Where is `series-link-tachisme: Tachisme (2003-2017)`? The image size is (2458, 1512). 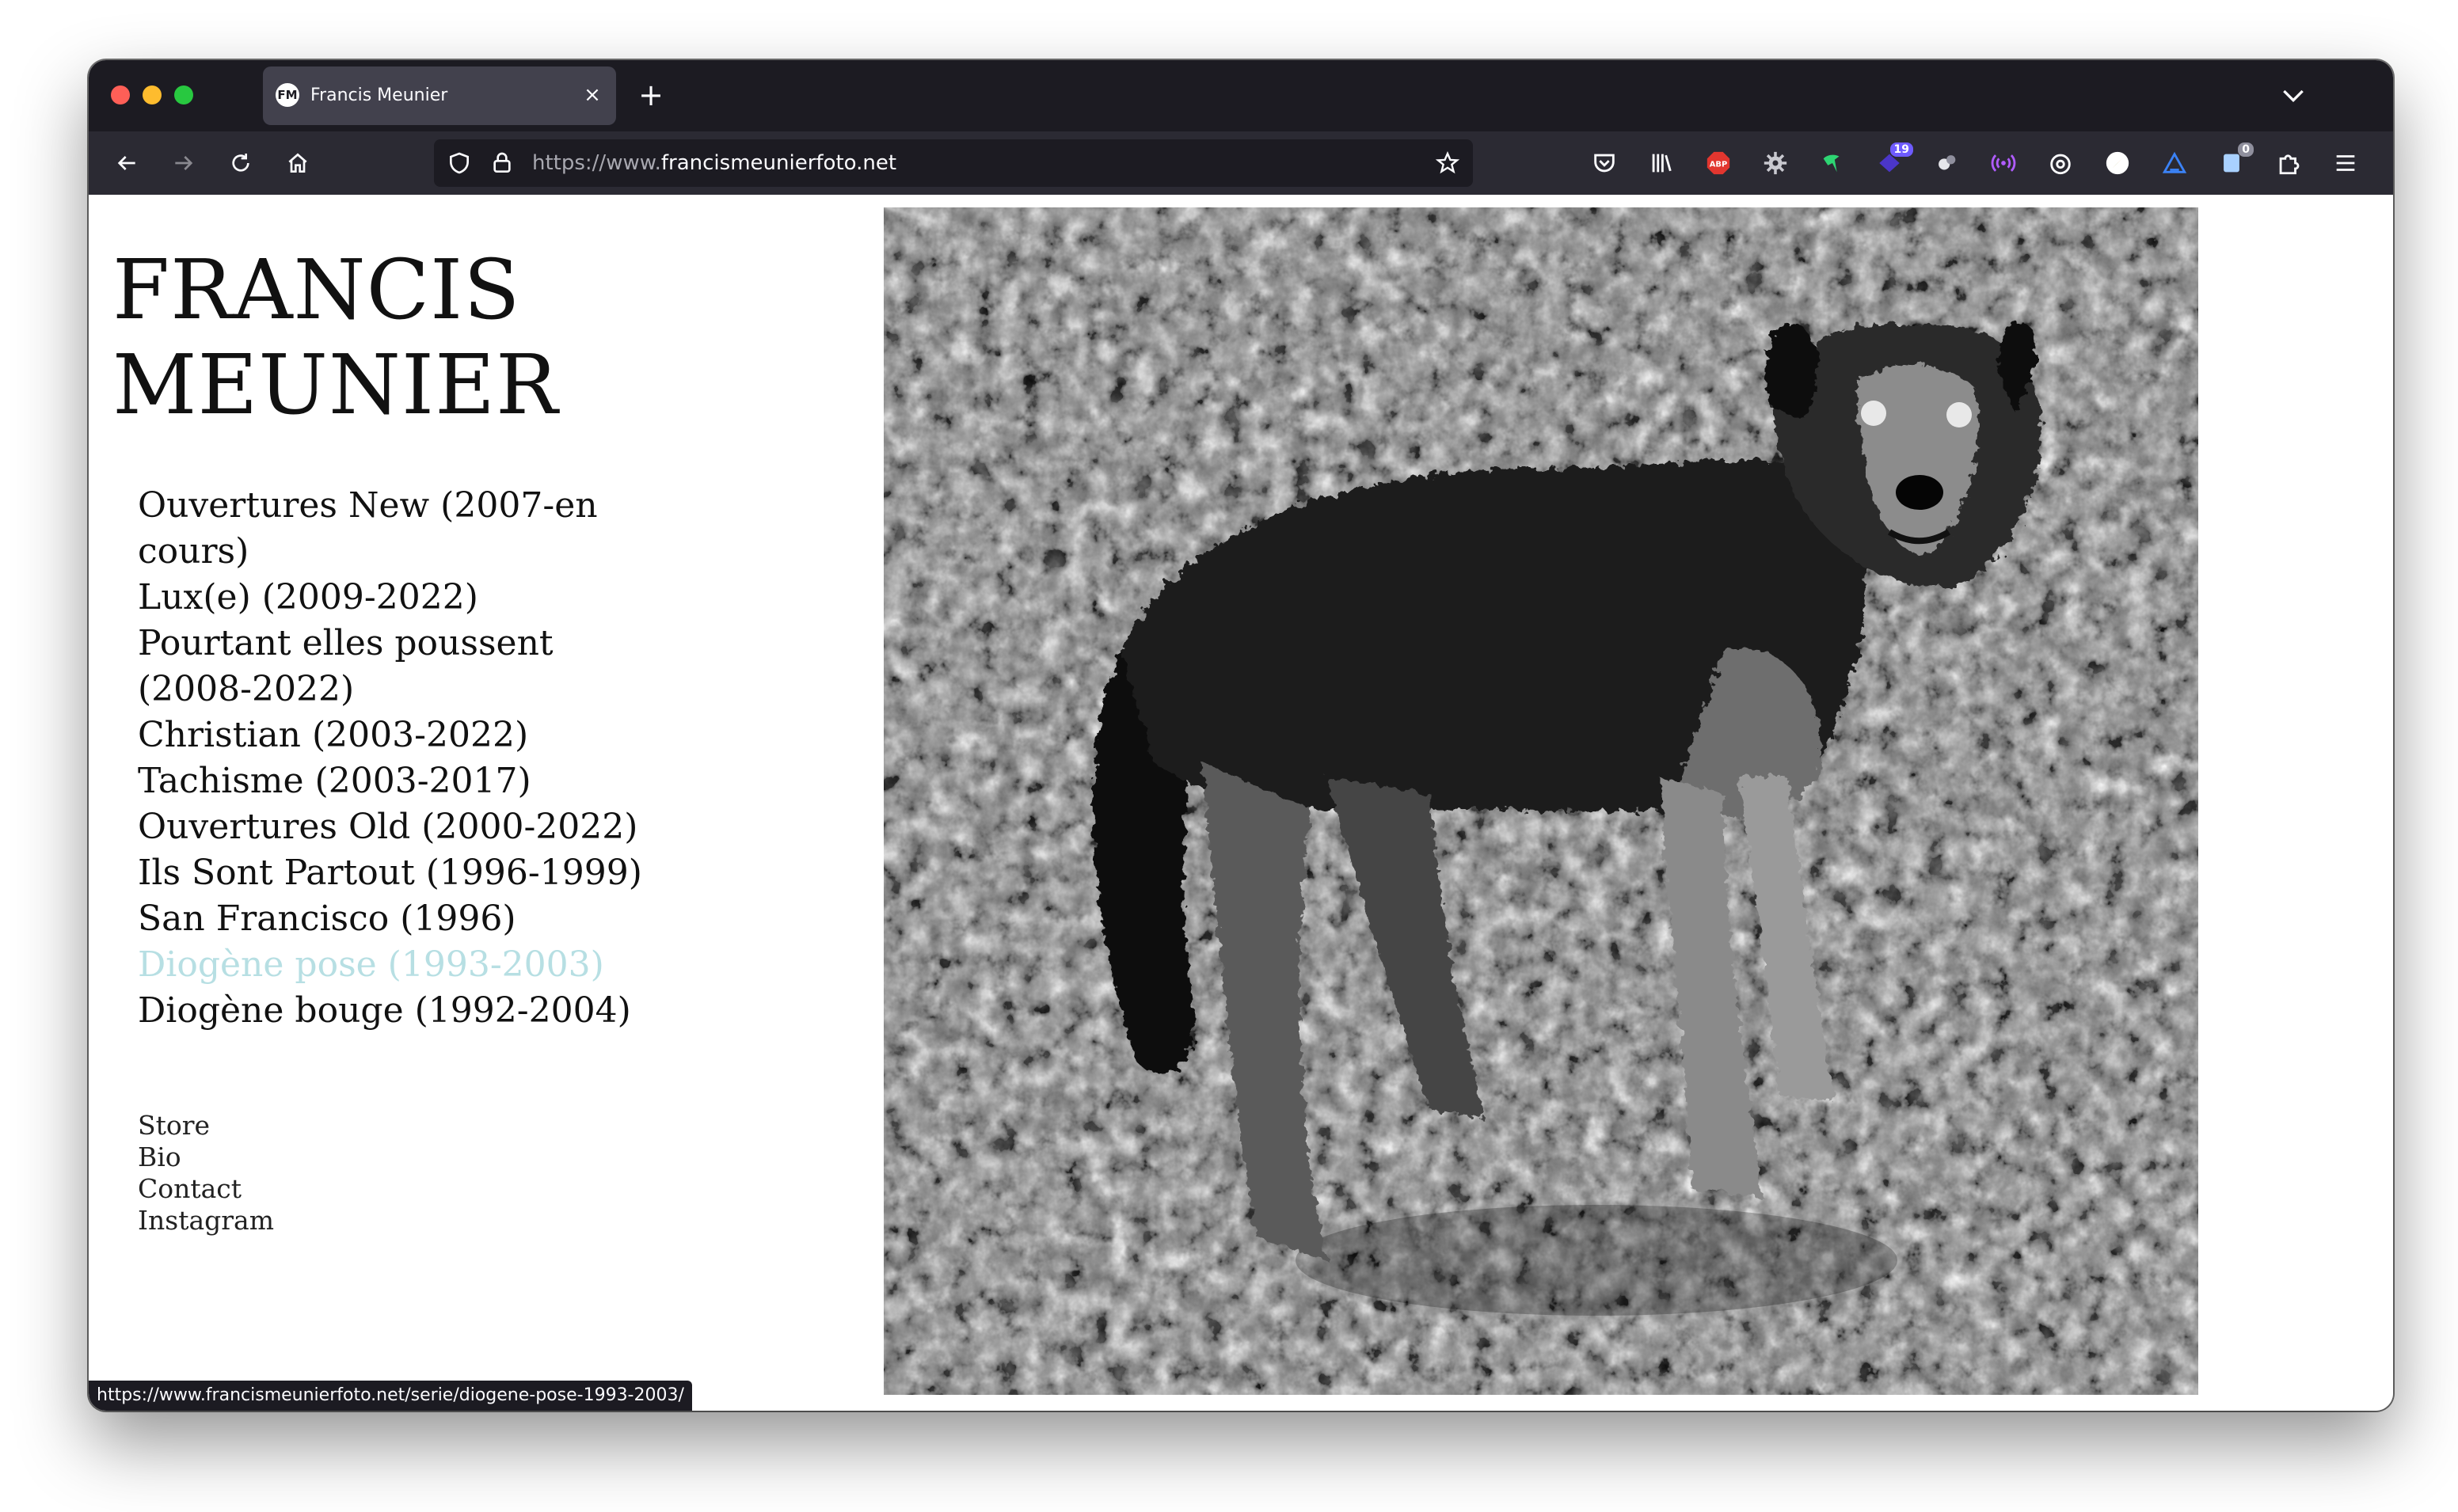 series-link-tachisme: Tachisme (2003-2017) is located at coordinates (399, 781).